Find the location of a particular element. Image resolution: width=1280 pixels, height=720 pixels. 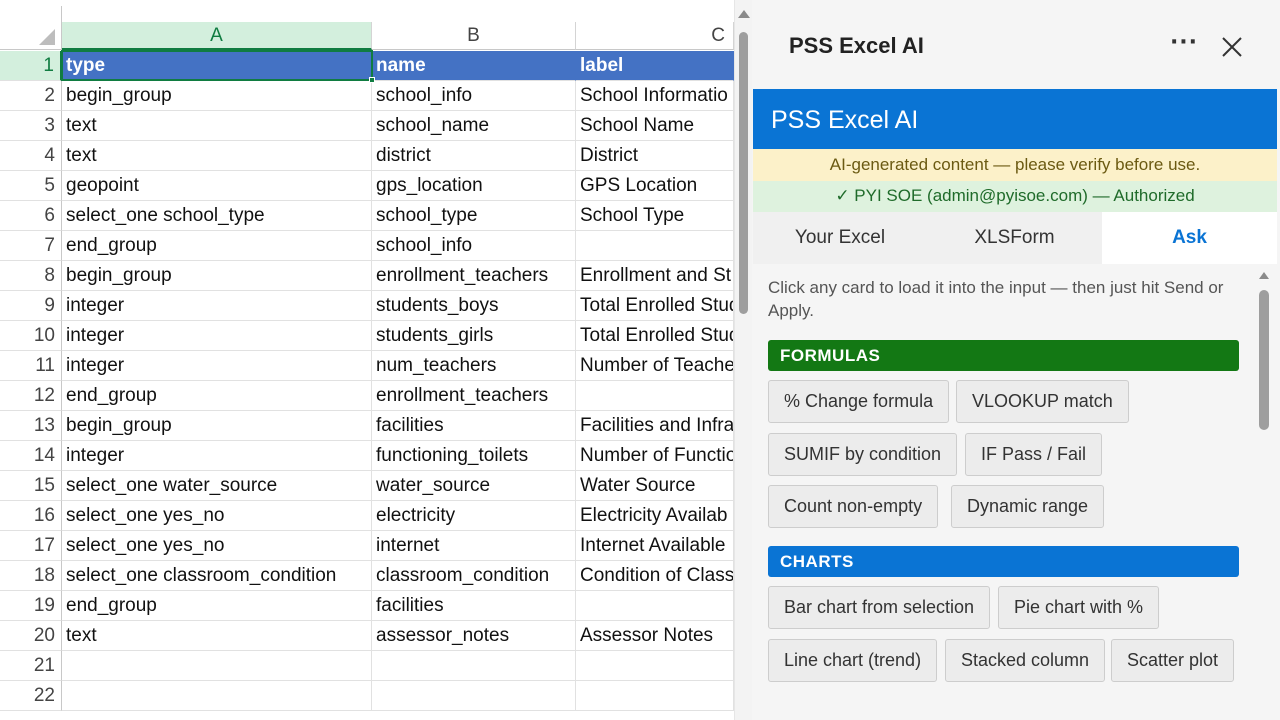

table-cell: classroom_condition is located at coordinates (474, 576).